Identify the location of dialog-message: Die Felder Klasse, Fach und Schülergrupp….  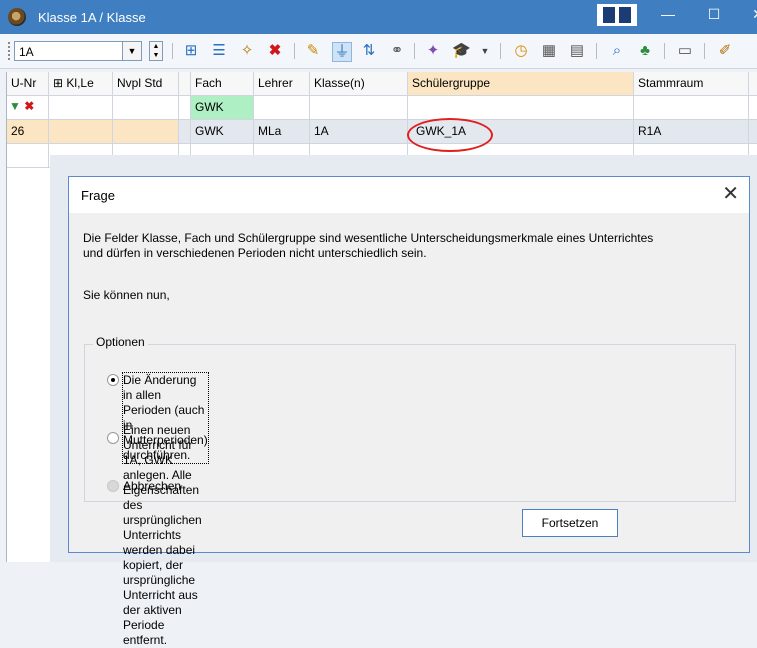
(411, 246).